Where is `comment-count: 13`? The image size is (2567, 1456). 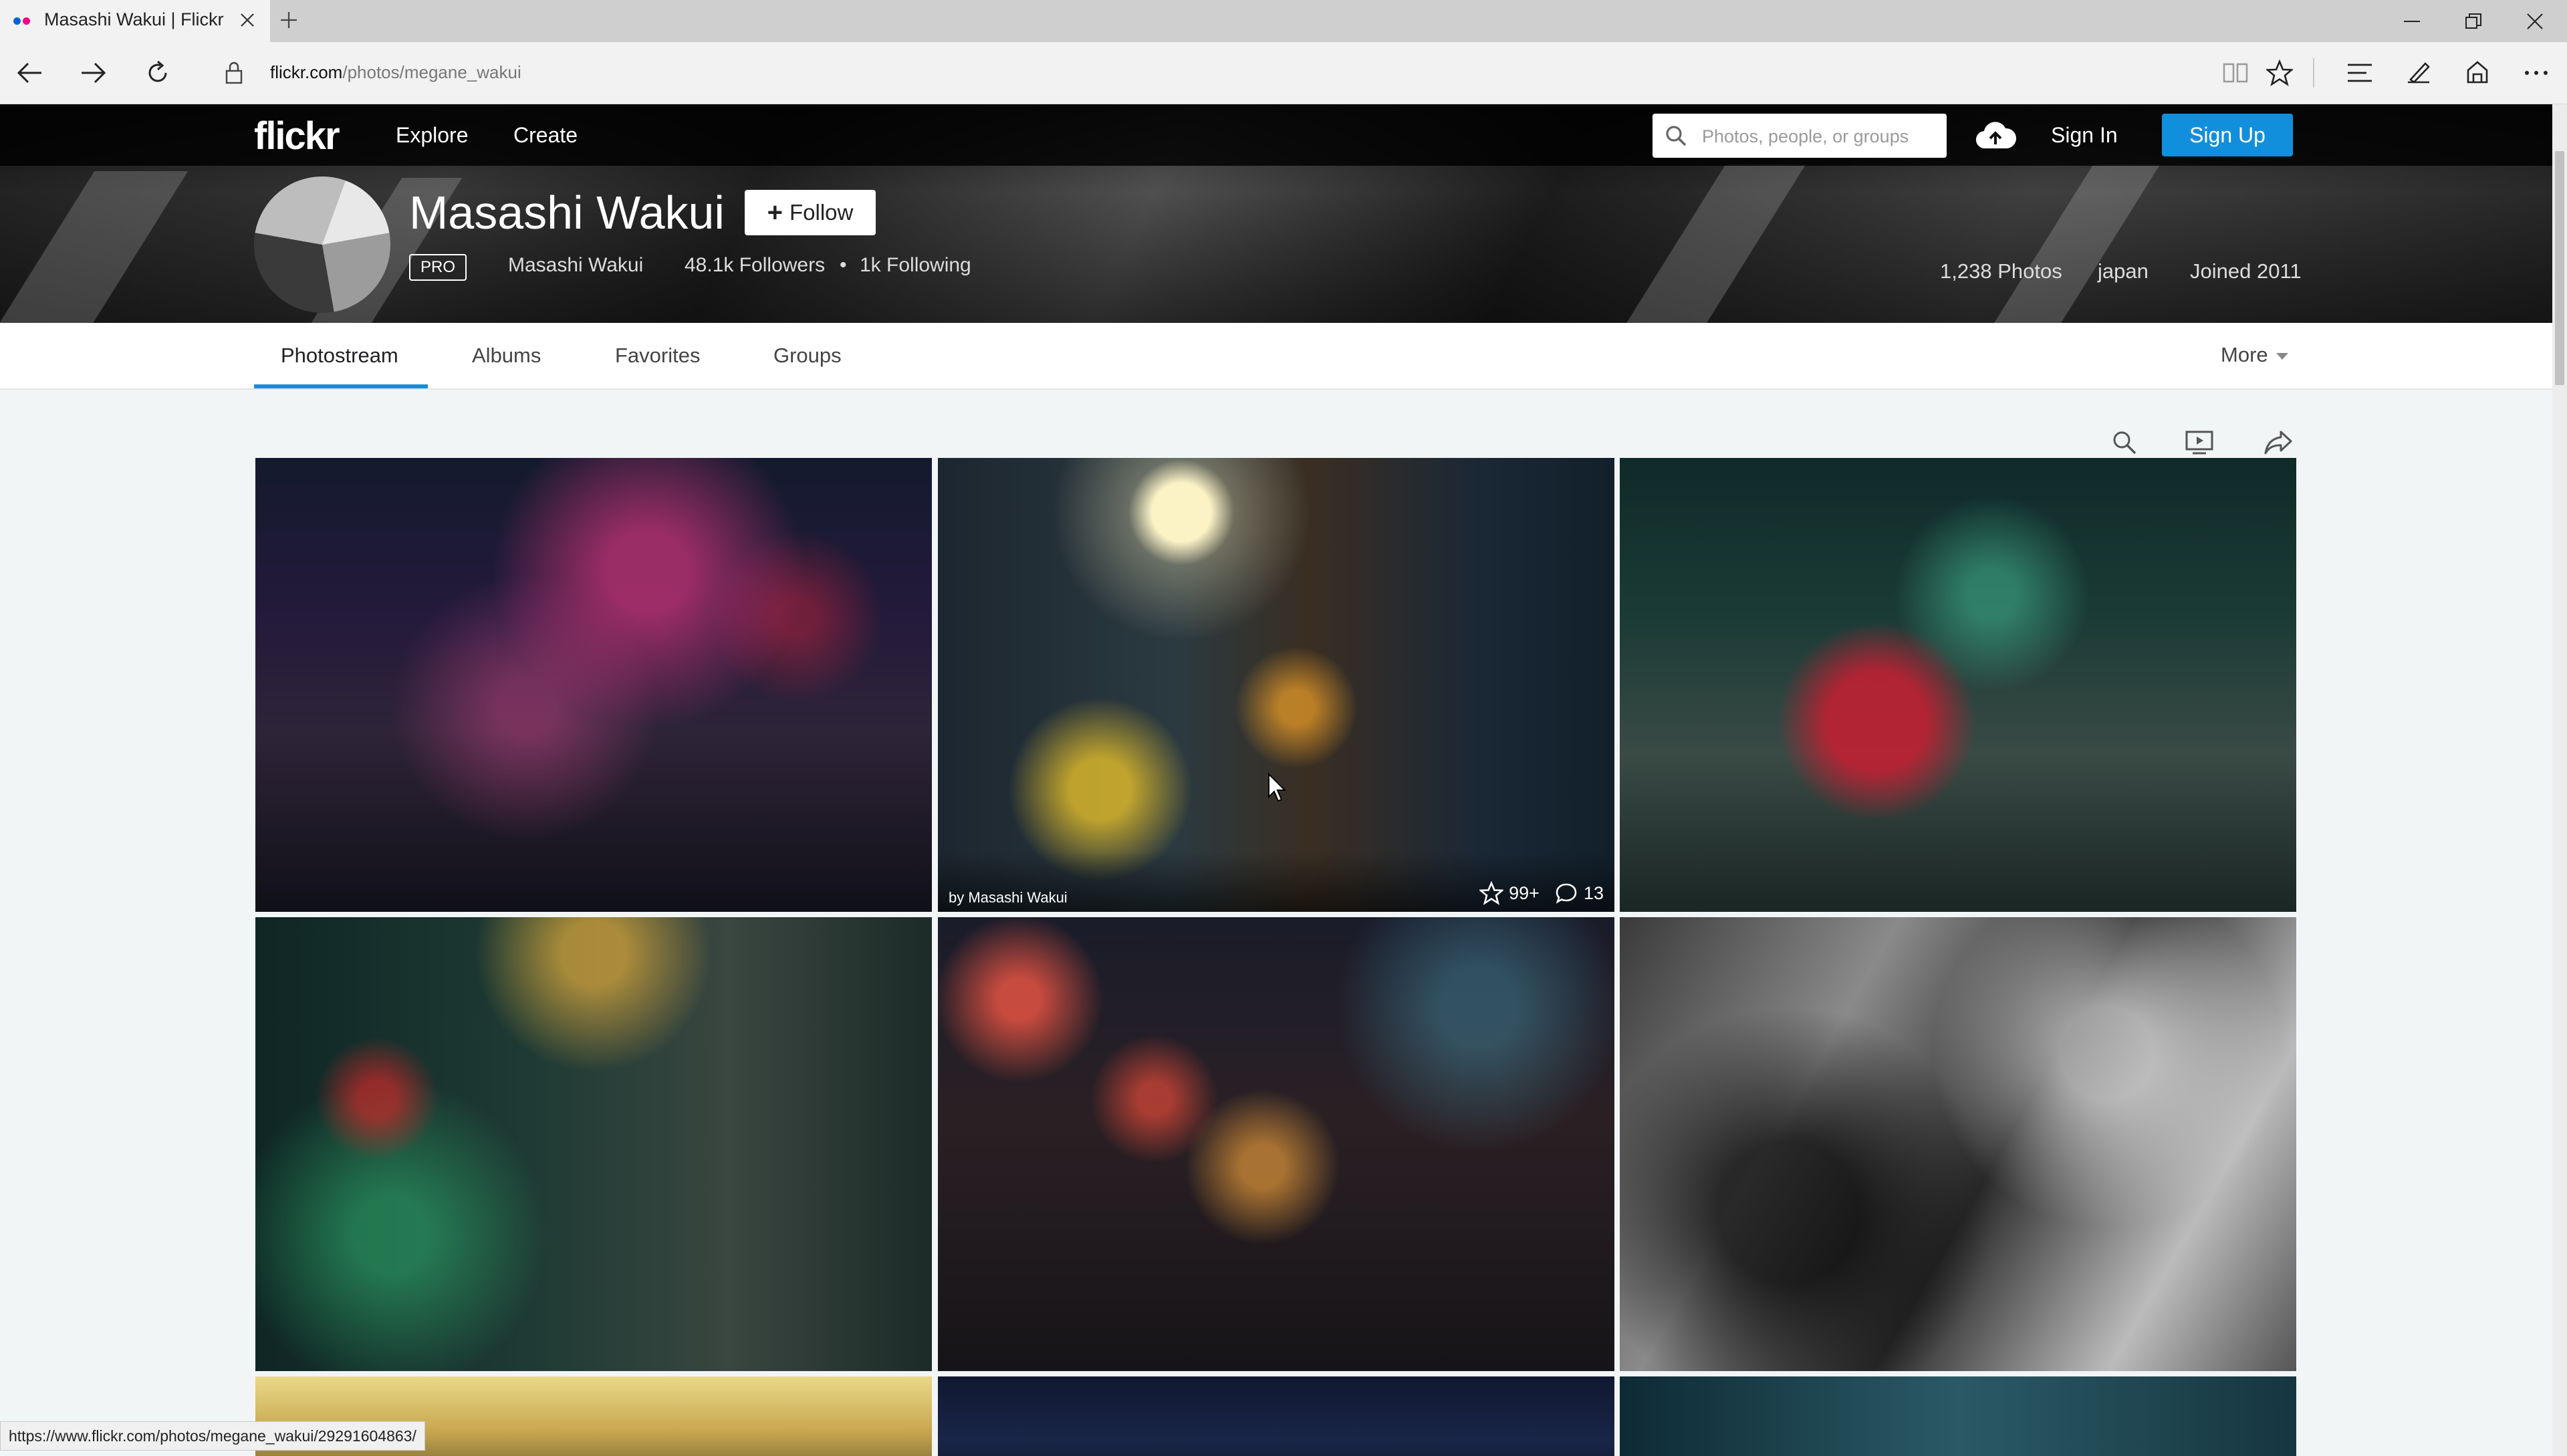
comment-count: 13 is located at coordinates (1593, 892).